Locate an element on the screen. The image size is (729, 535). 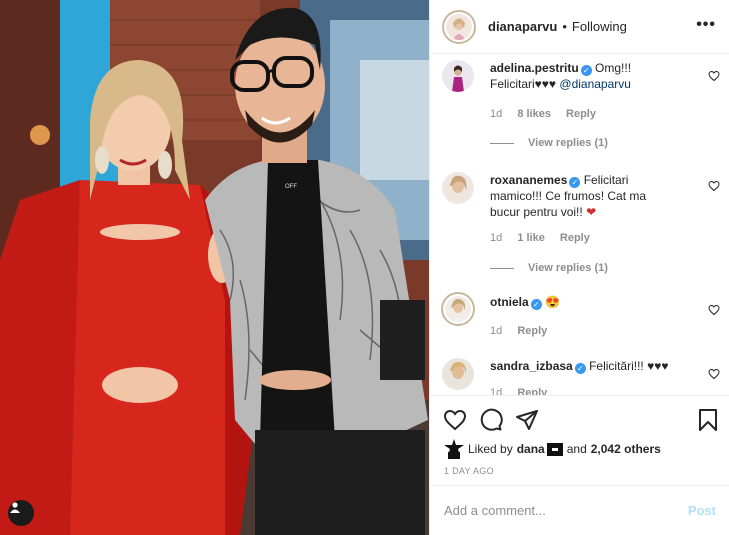
comment-like-count: 8 likes is located at coordinates (534, 114).